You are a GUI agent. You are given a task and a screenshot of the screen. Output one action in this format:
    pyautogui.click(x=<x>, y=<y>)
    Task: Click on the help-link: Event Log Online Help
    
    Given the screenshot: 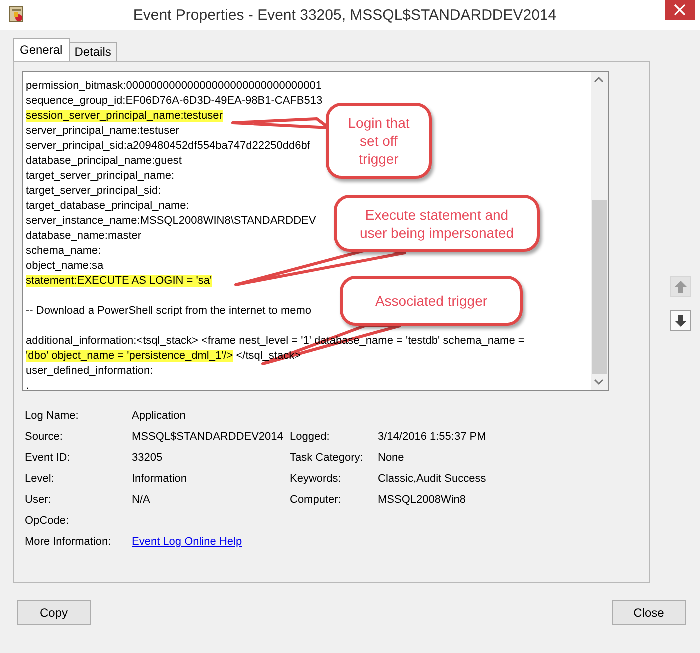 What is the action you would take?
    pyautogui.click(x=211, y=542)
    